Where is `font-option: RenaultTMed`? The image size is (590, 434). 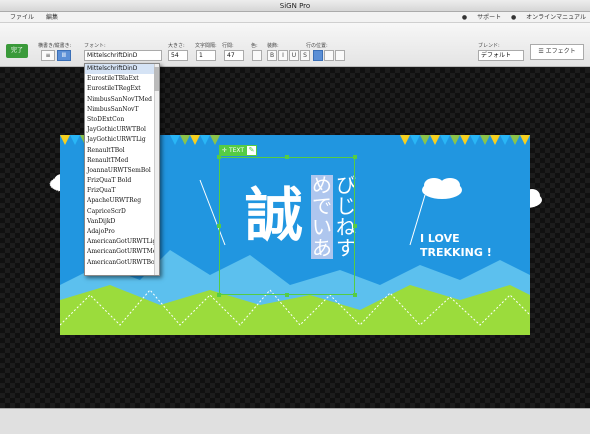
font-option: RenaultTMed is located at coordinates (122, 161).